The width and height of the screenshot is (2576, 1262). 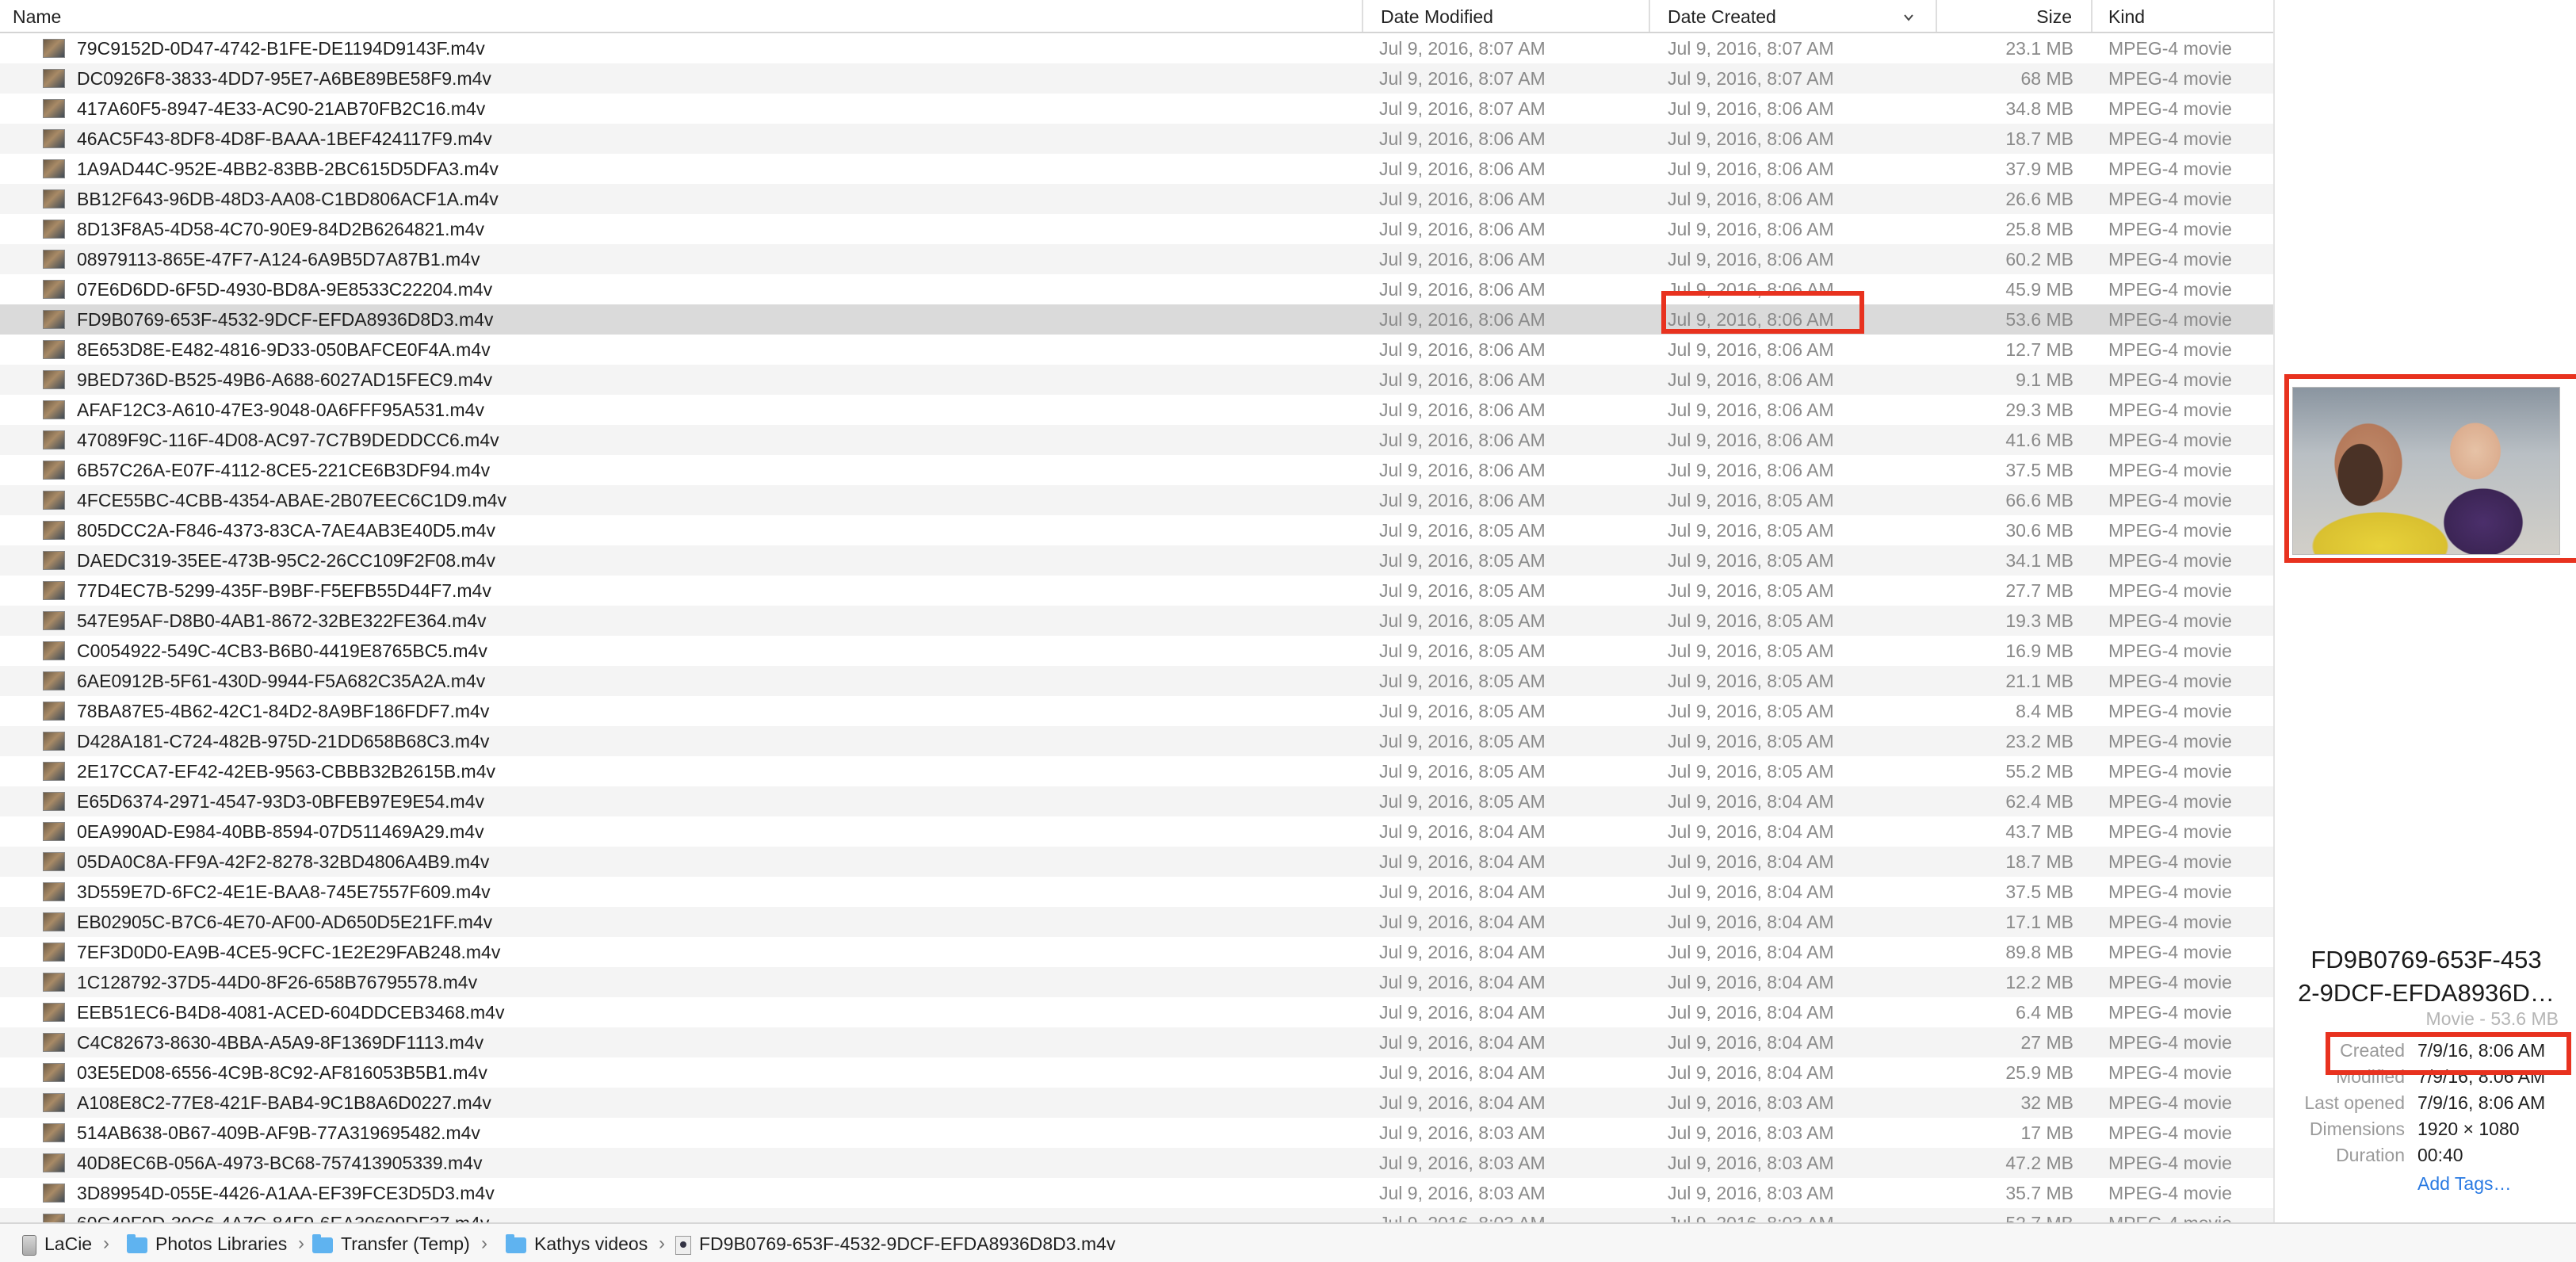 What do you see at coordinates (662, 1243) in the screenshot?
I see `chevron-right-icon: ›` at bounding box center [662, 1243].